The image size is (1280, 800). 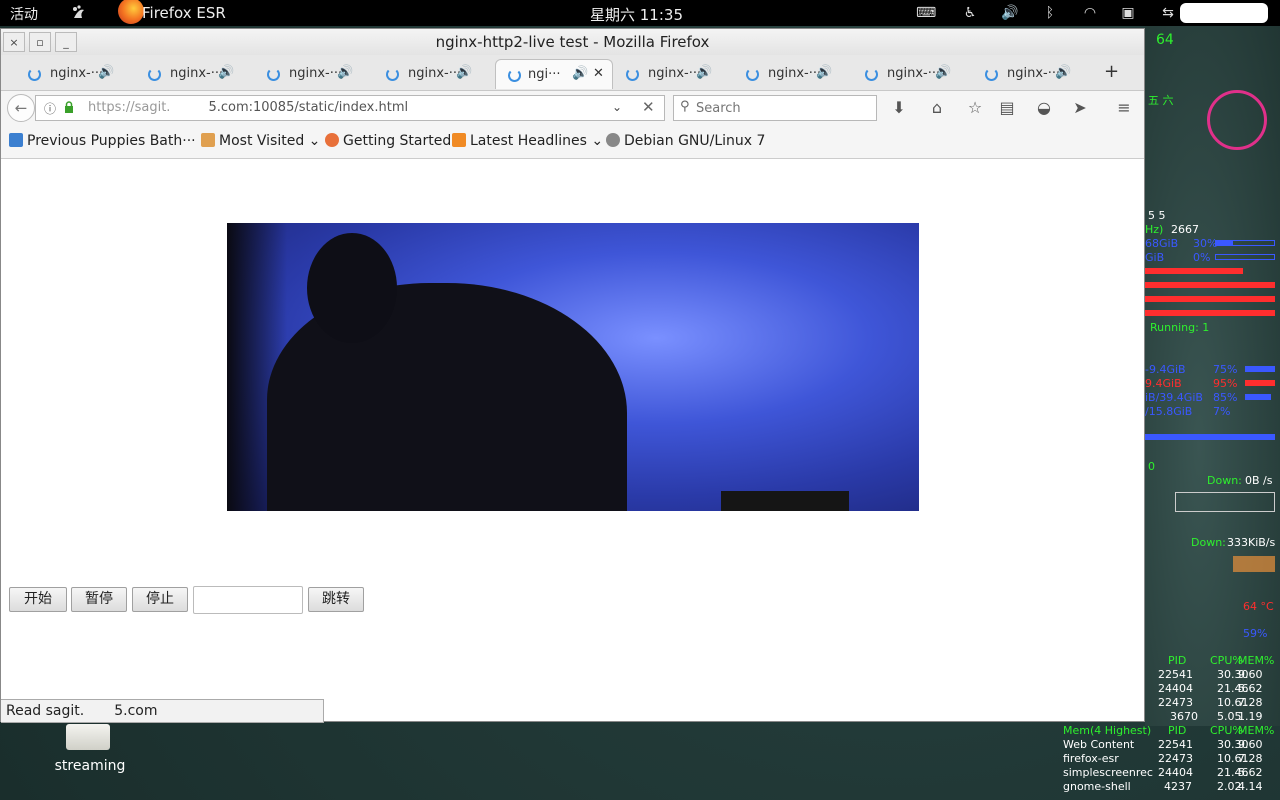 What do you see at coordinates (1124, 108) in the screenshot?
I see `menu-hamburger-icon: ≡` at bounding box center [1124, 108].